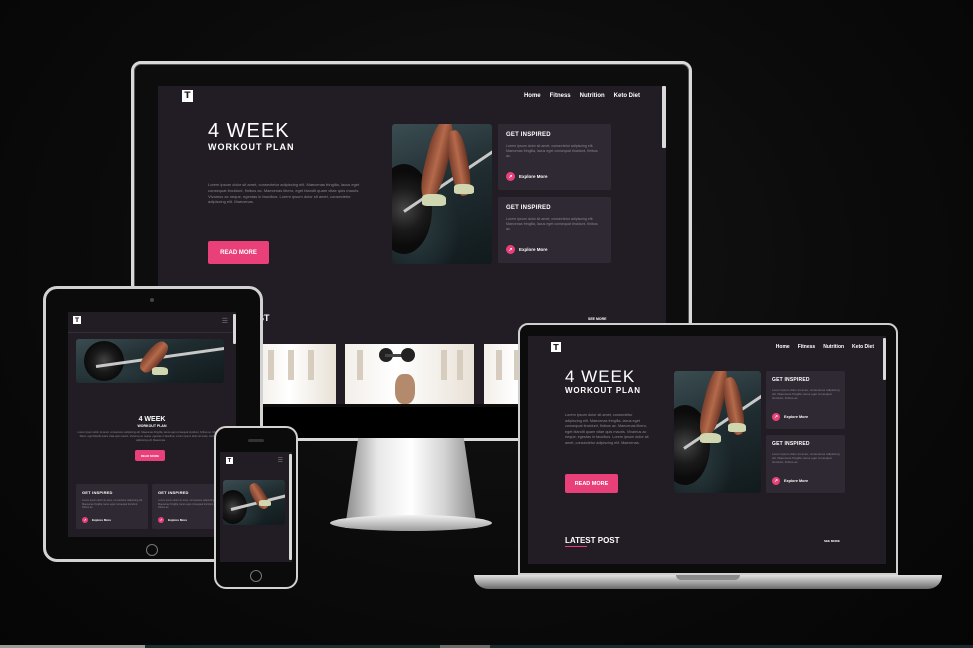 The width and height of the screenshot is (973, 648). I want to click on mobile-website: T ☰, so click(256, 507).